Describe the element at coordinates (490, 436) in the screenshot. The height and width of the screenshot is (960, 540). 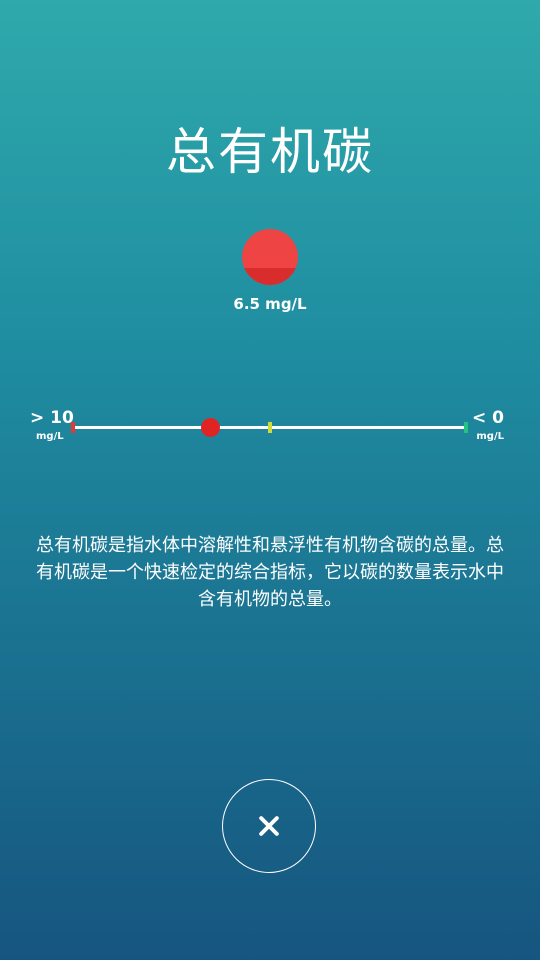
I see `scale-right-unit: mg/L` at that location.